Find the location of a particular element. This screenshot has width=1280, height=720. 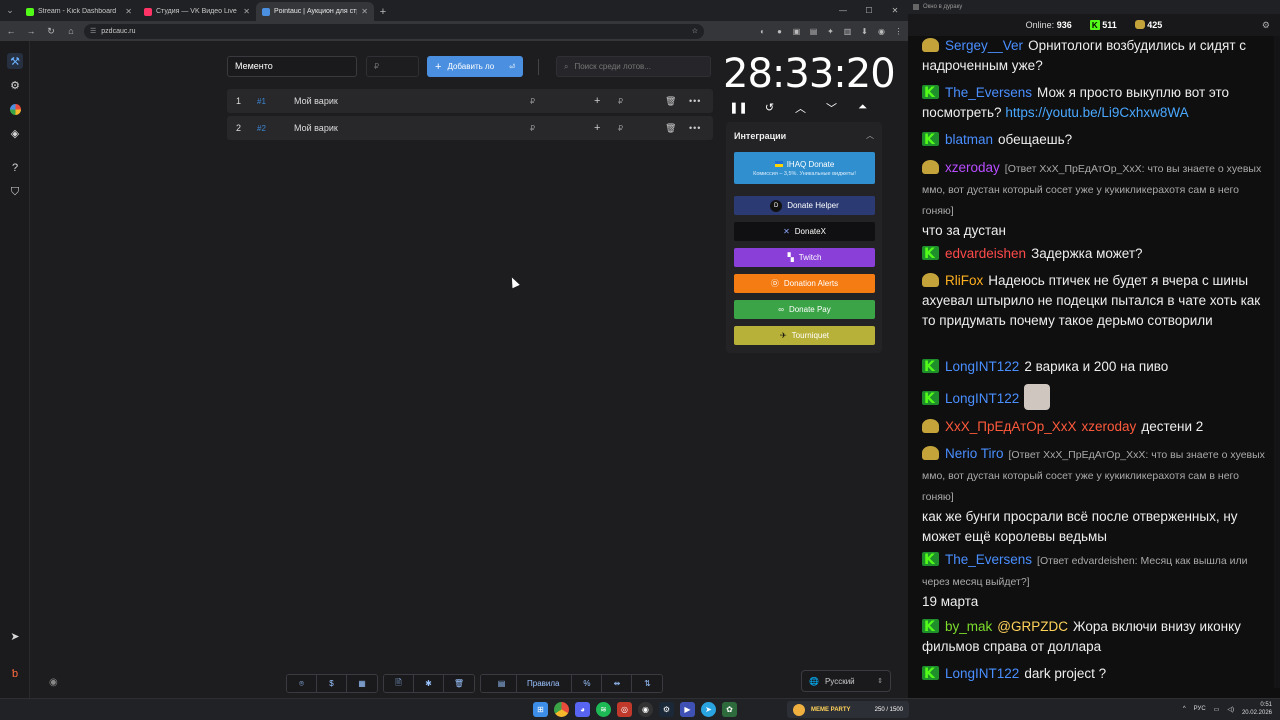

media-player-icon: ▶ is located at coordinates (687, 709).